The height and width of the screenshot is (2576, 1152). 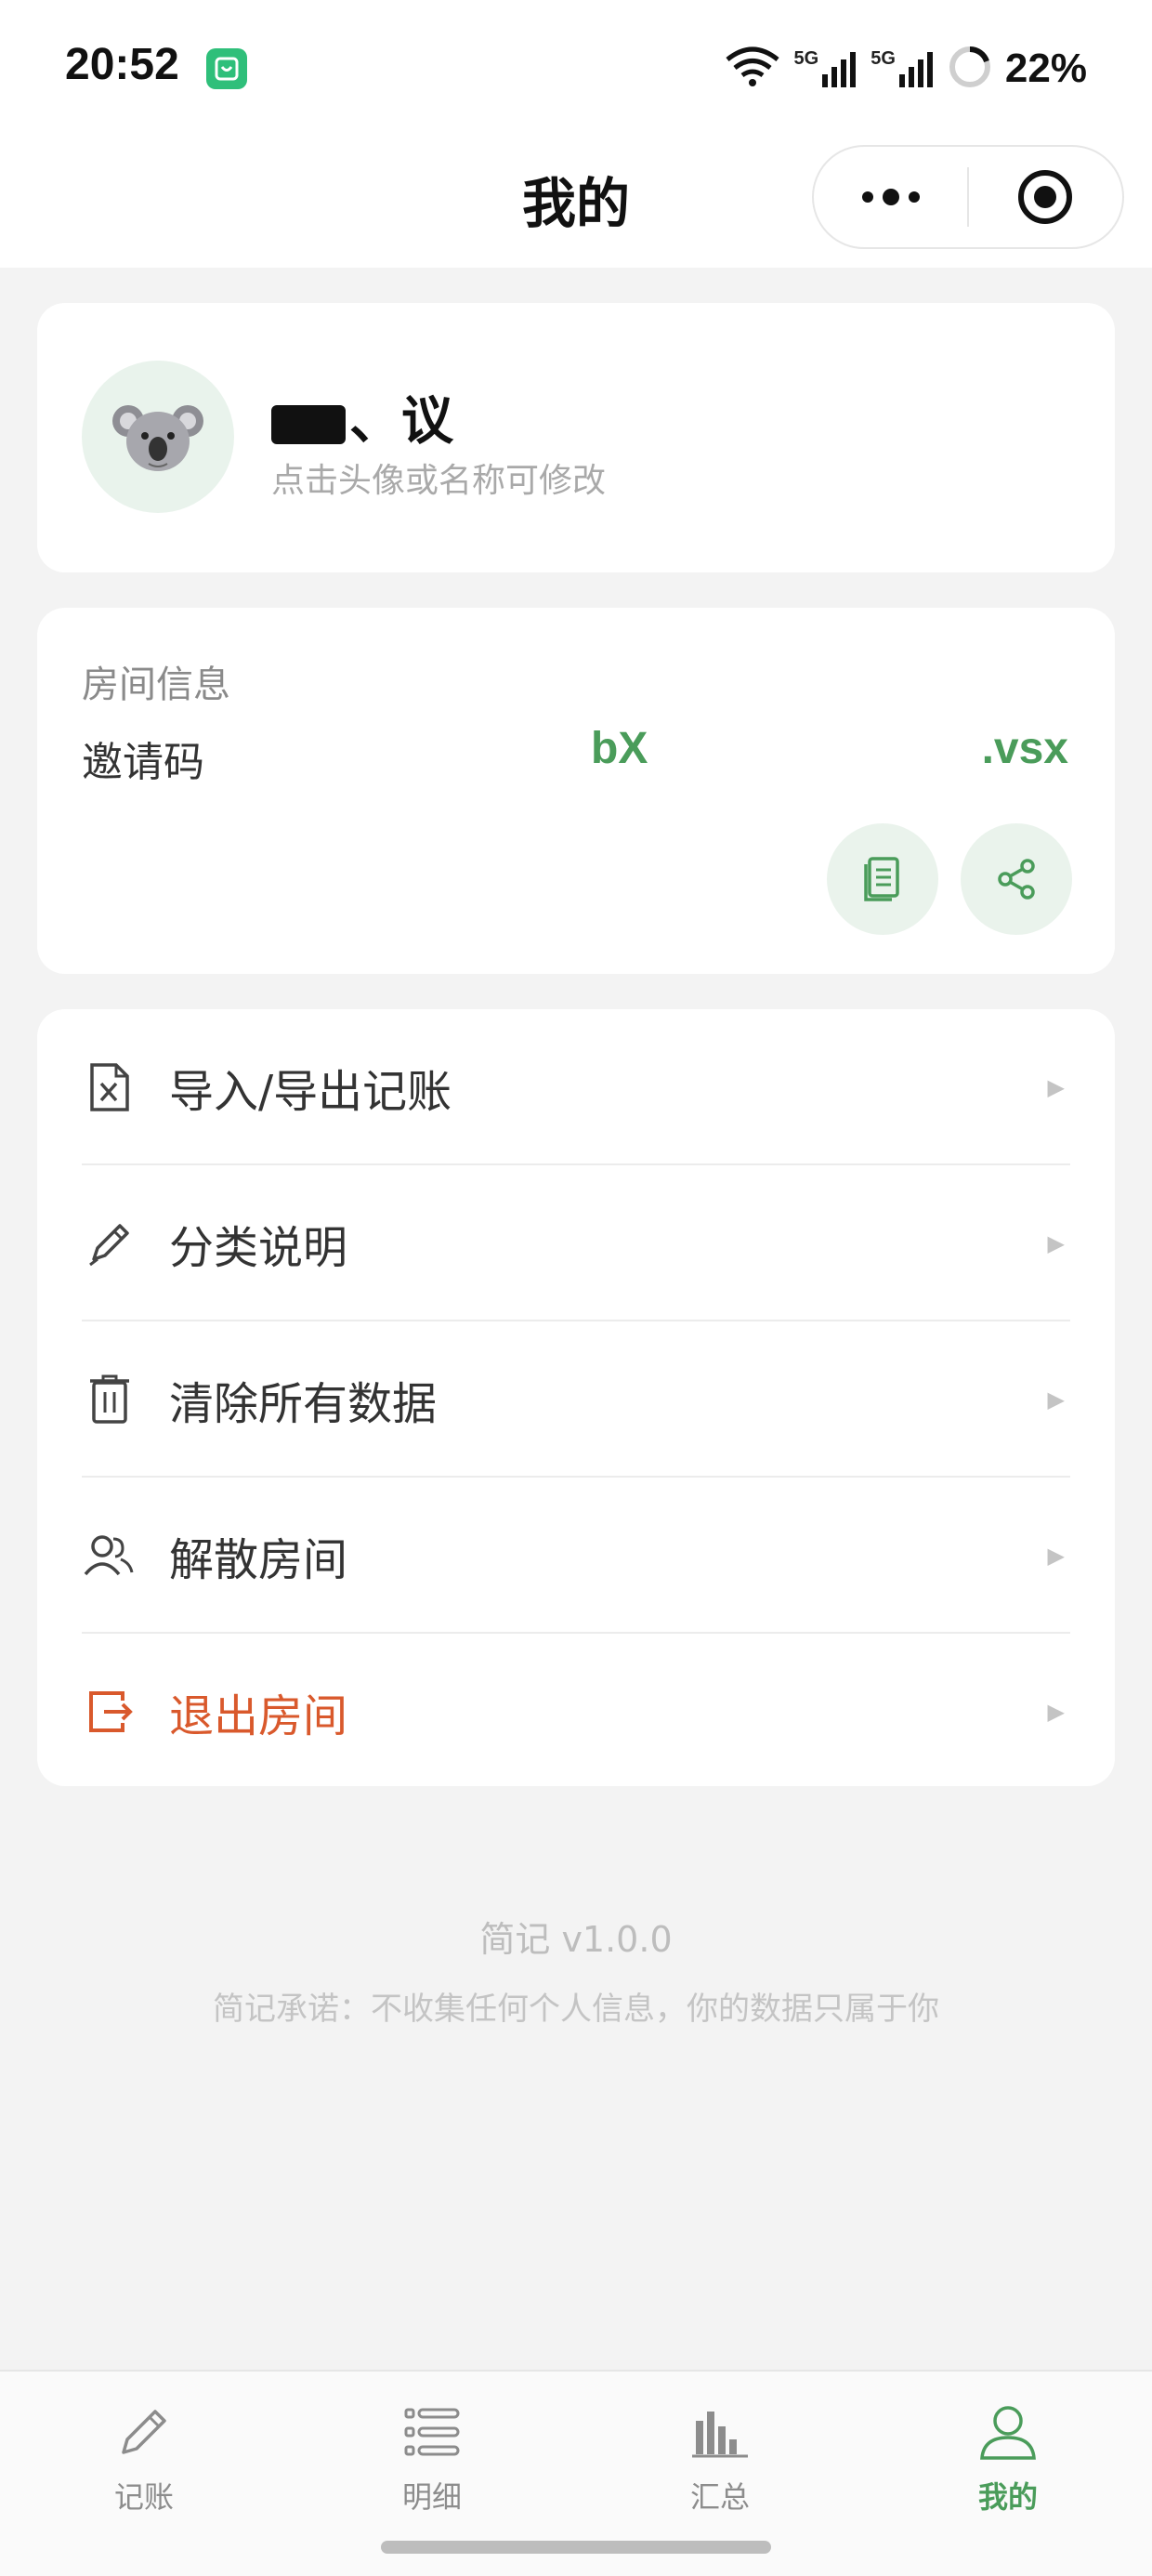 I want to click on users-icon, so click(x=109, y=1556).